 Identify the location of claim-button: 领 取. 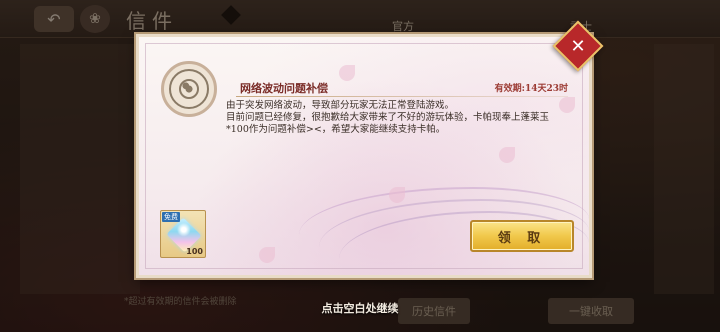
(522, 236).